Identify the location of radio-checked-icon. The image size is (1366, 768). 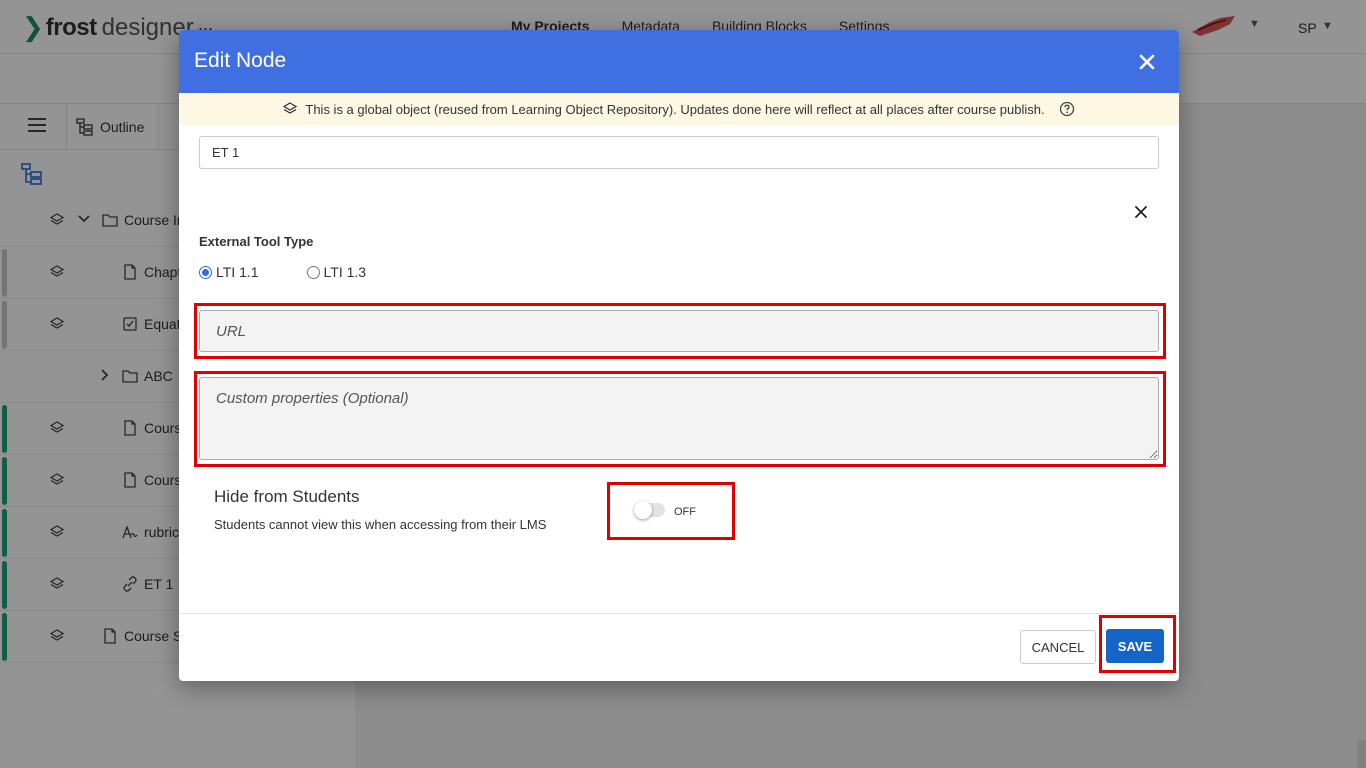
(205, 272).